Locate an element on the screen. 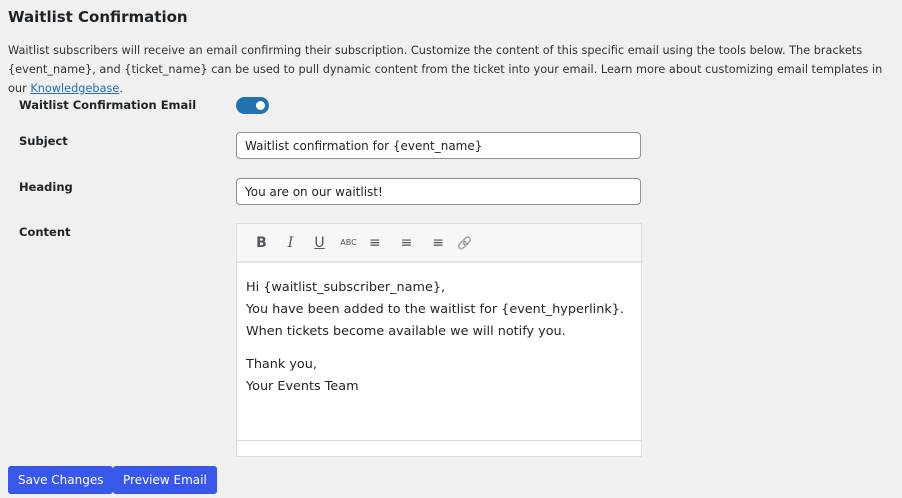 This screenshot has width=902, height=498. toggle-label: Waitlist Confirmation Email is located at coordinates (108, 105).